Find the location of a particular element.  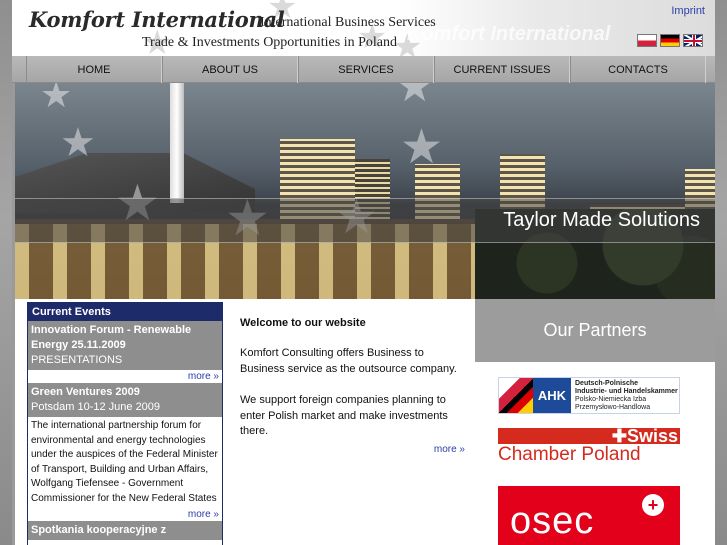

ahk-line: Przemysłowo-Handlowa is located at coordinates (613, 407).